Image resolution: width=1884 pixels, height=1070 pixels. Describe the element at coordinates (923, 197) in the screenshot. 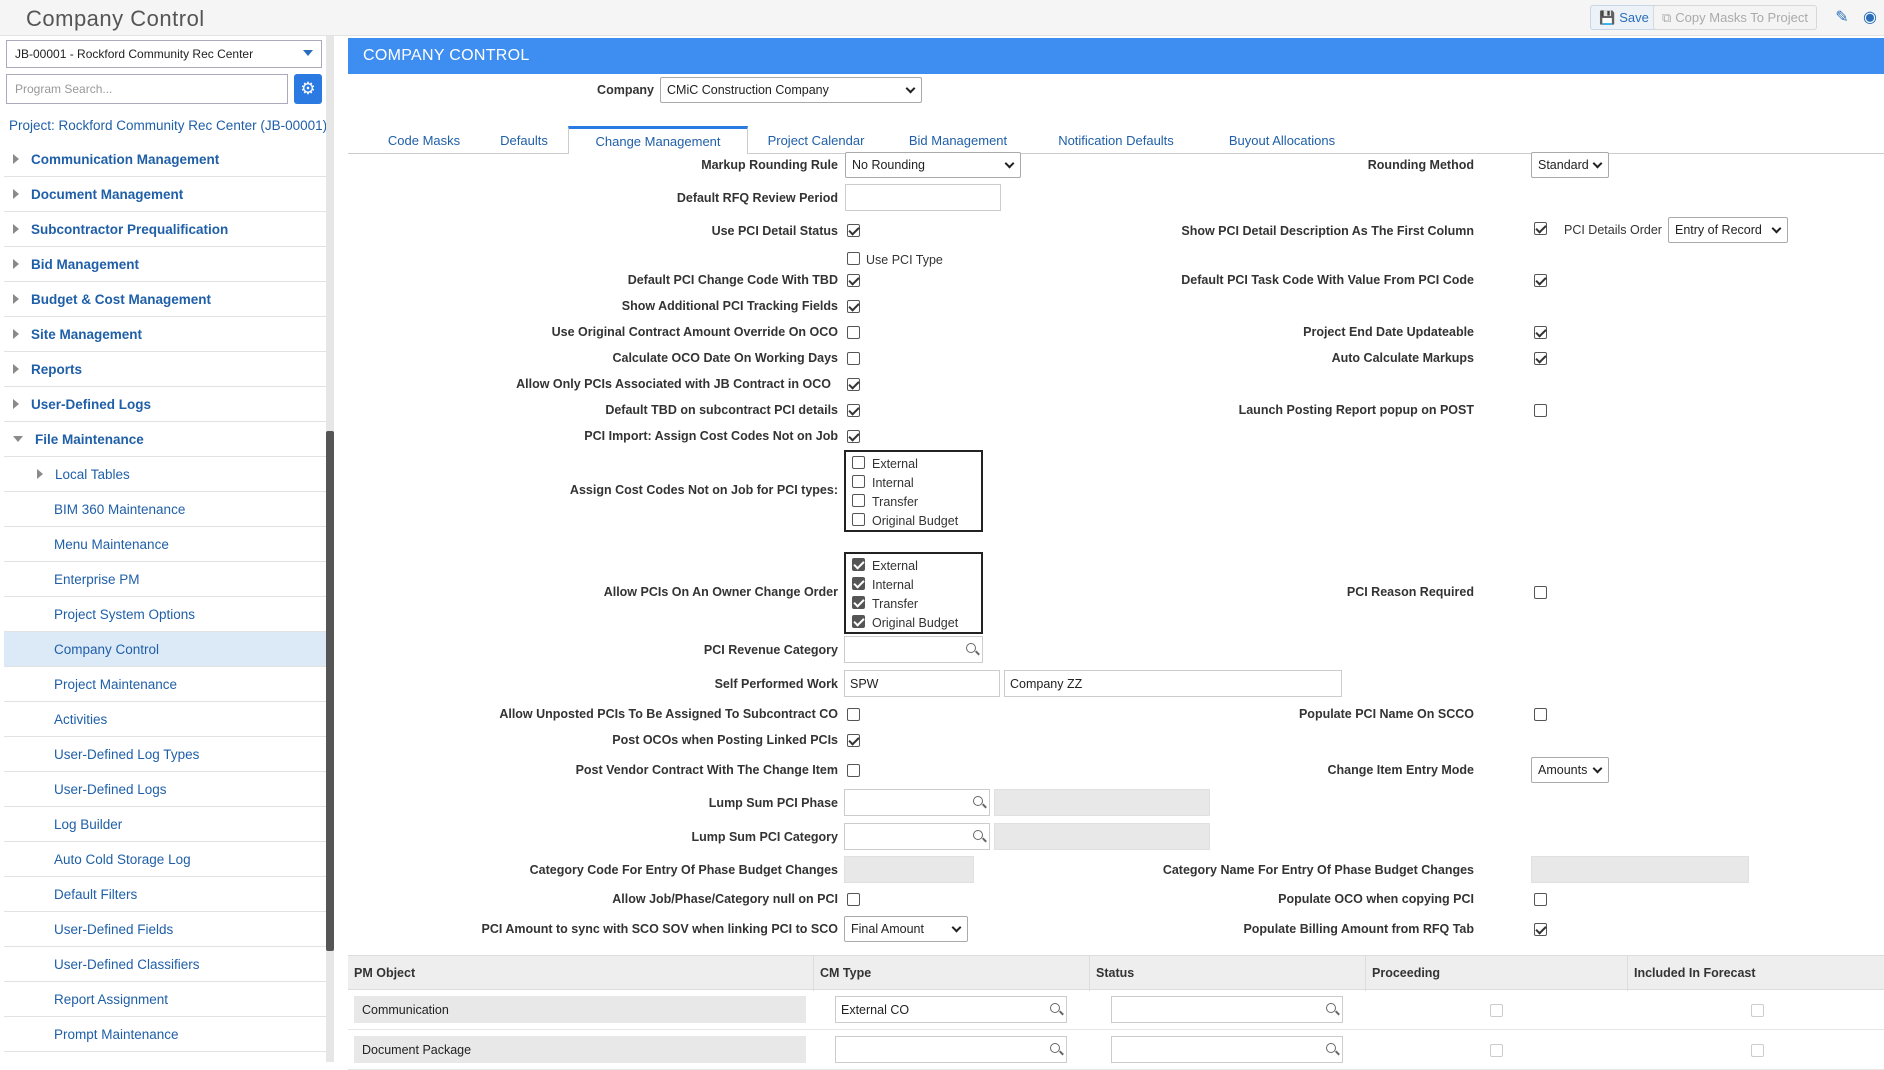

I see `default-rfq-review-period-input` at that location.